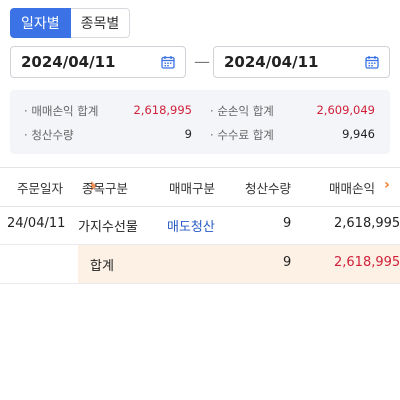  Describe the element at coordinates (245, 135) in the screenshot. I see `fee-label-text: 수수료 합계` at that location.